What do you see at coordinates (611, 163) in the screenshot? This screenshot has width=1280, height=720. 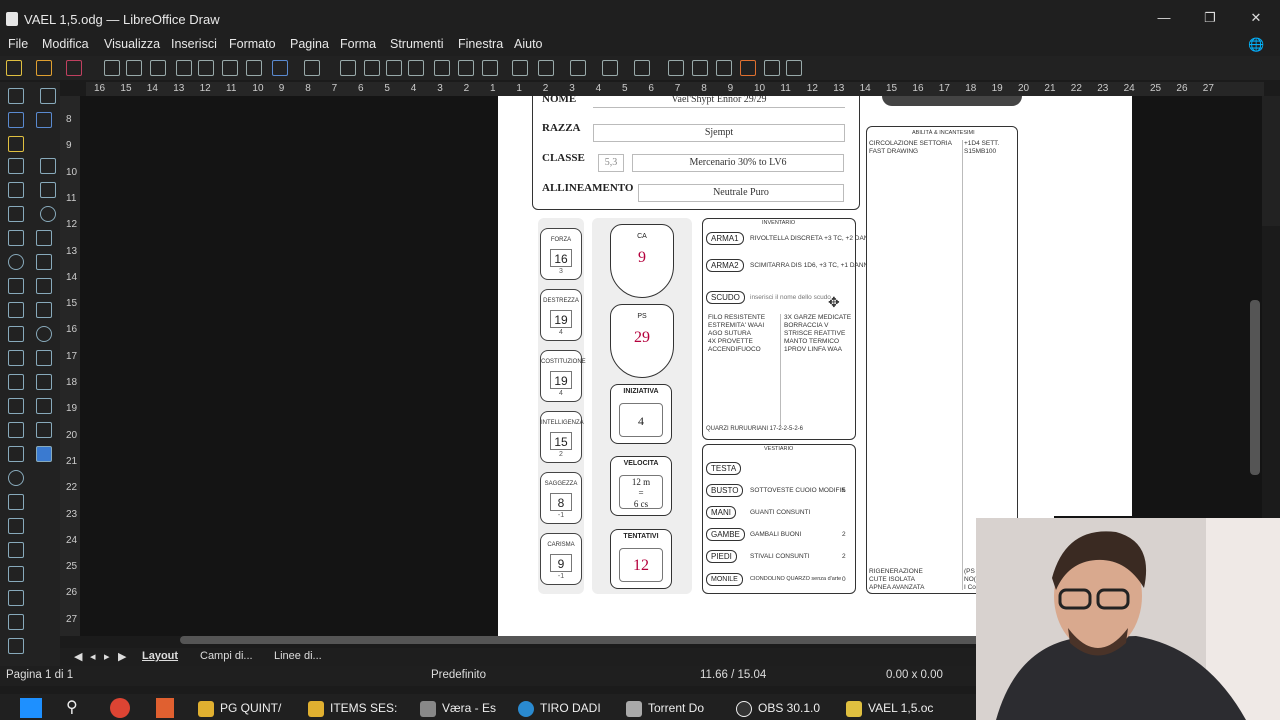 I see `classe-level-field: 5,3` at bounding box center [611, 163].